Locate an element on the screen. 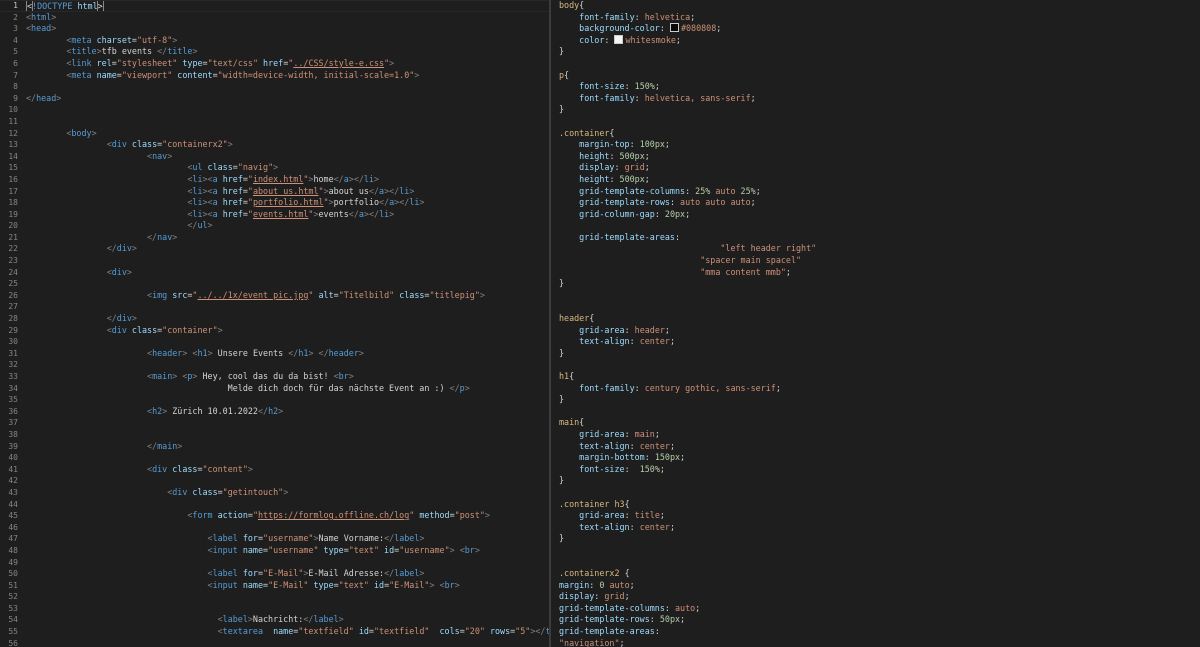 Image resolution: width=1200 pixels, height=647 pixels. code-line: <nav> is located at coordinates (287, 157).